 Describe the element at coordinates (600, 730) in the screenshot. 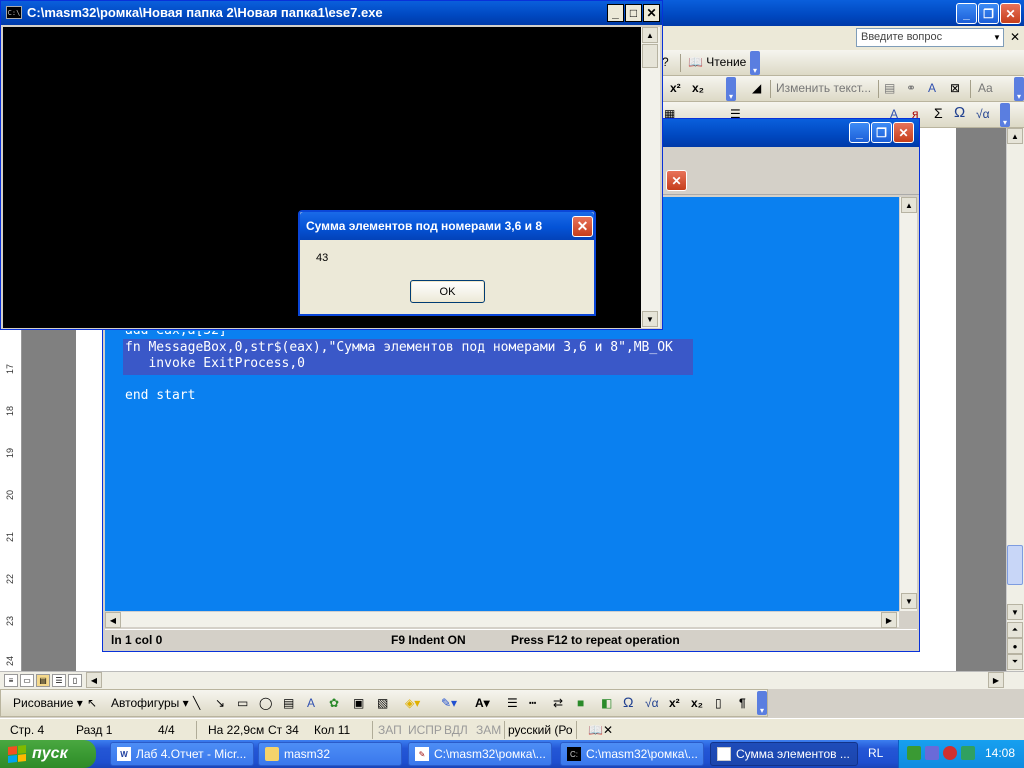

I see `spelling-icon: 📖✕` at that location.